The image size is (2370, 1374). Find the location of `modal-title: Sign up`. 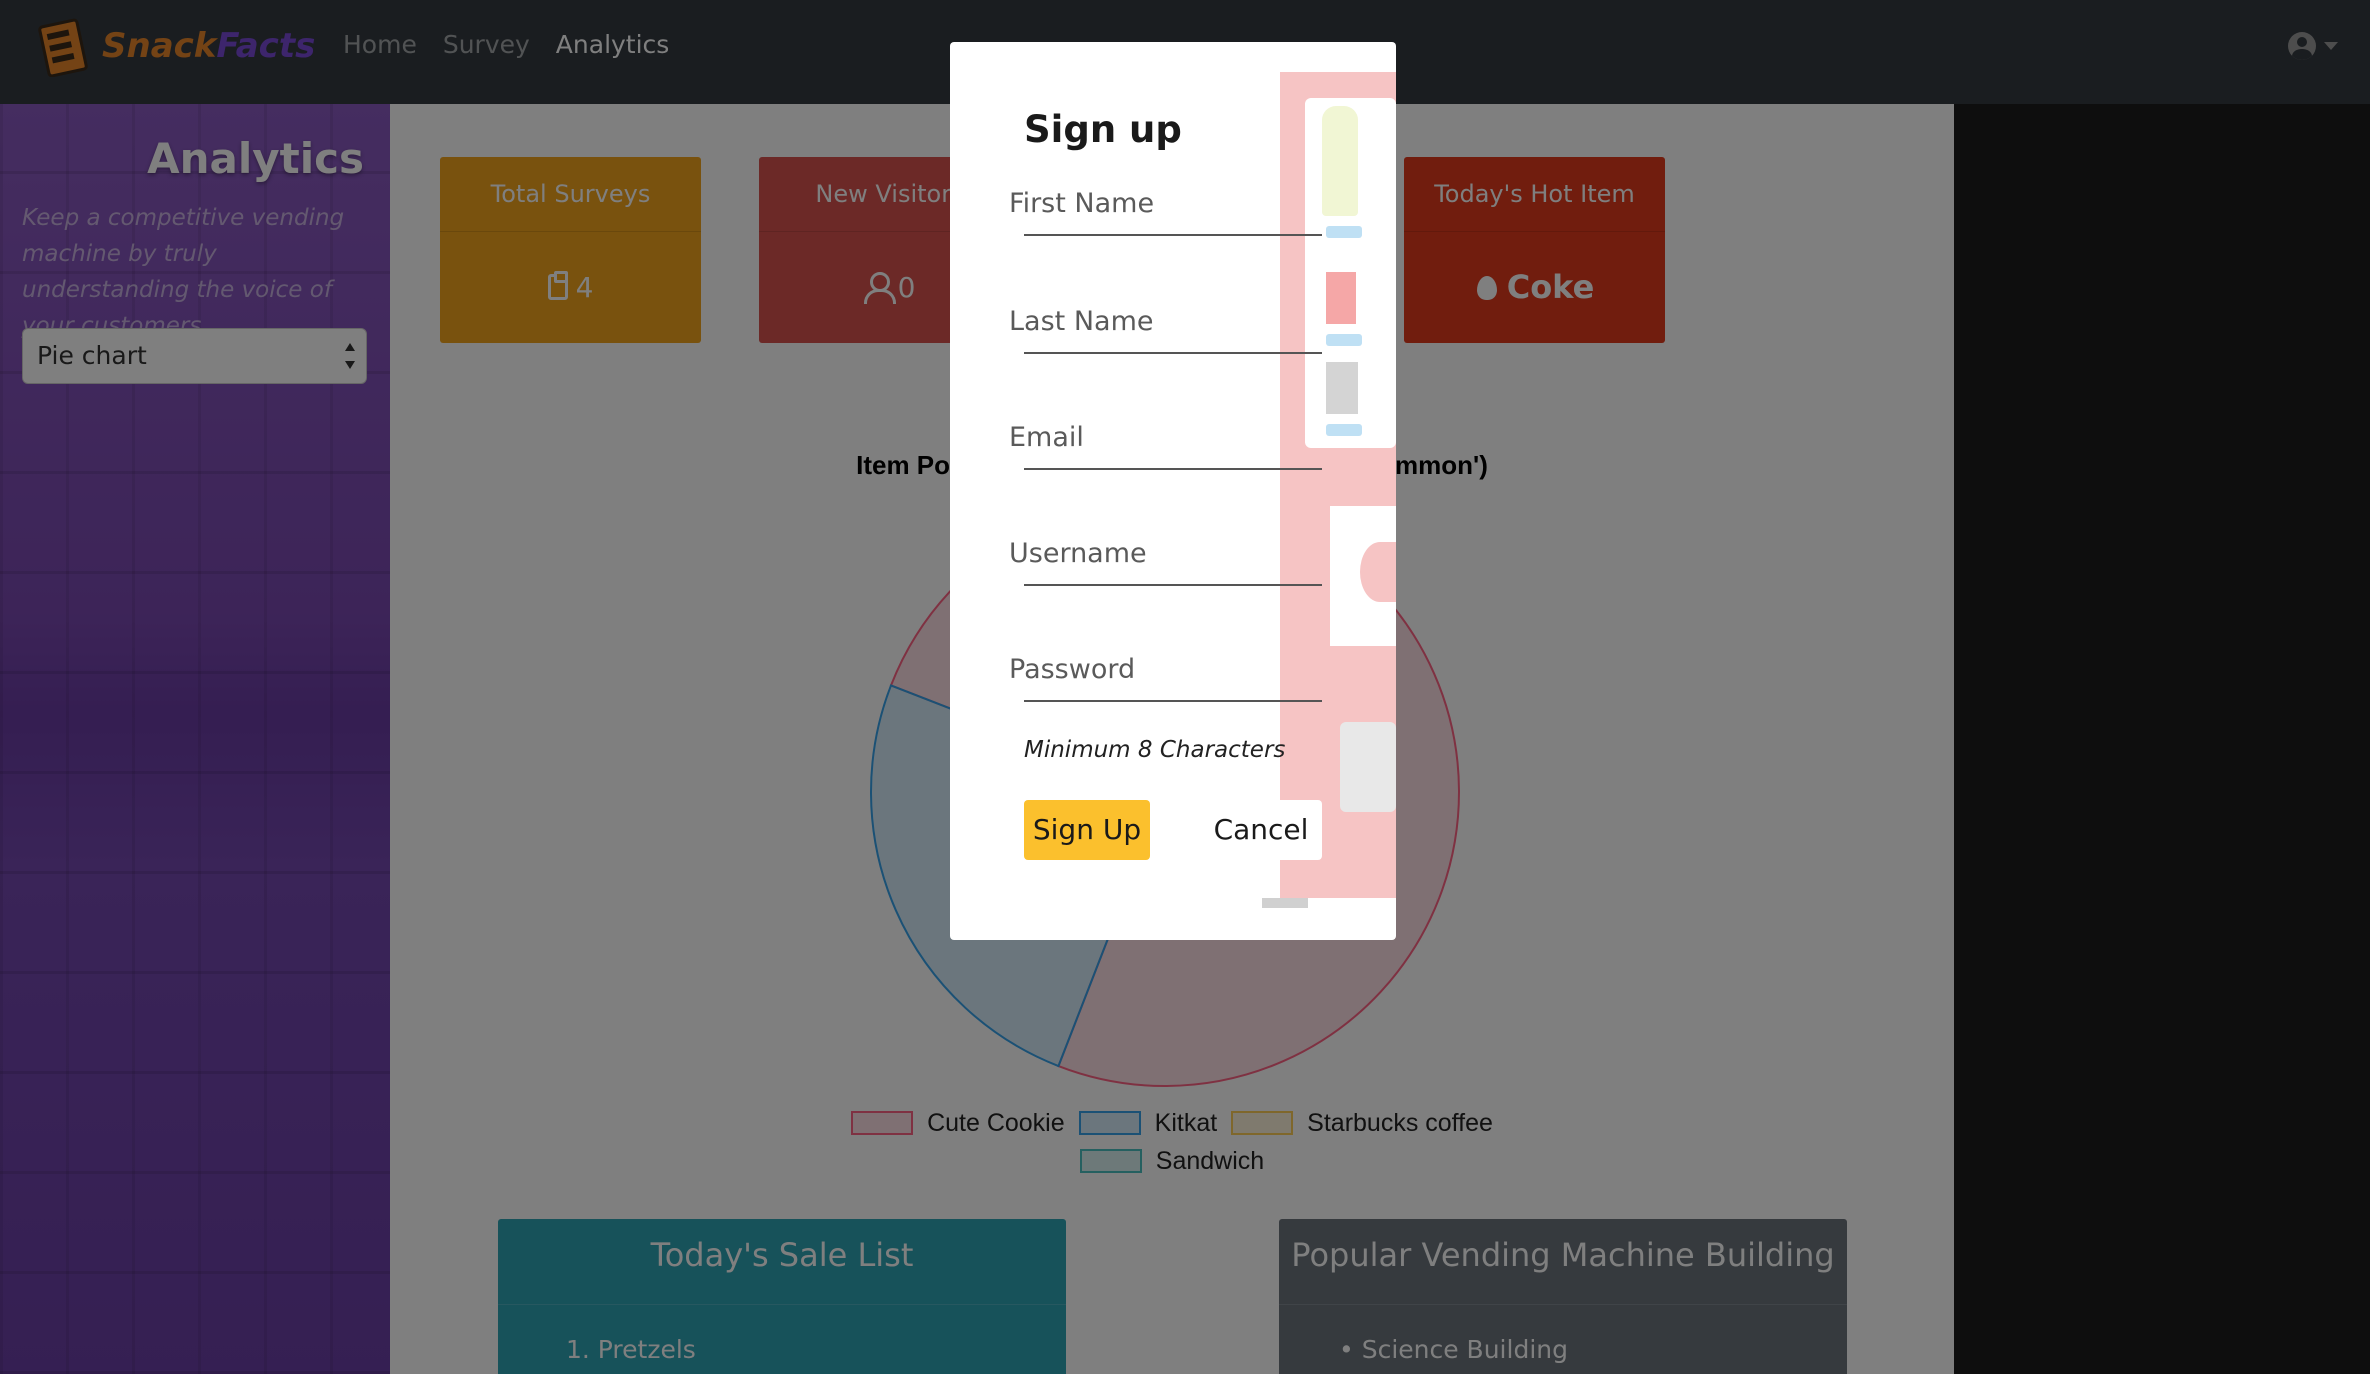

modal-title: Sign up is located at coordinates (1103, 129).